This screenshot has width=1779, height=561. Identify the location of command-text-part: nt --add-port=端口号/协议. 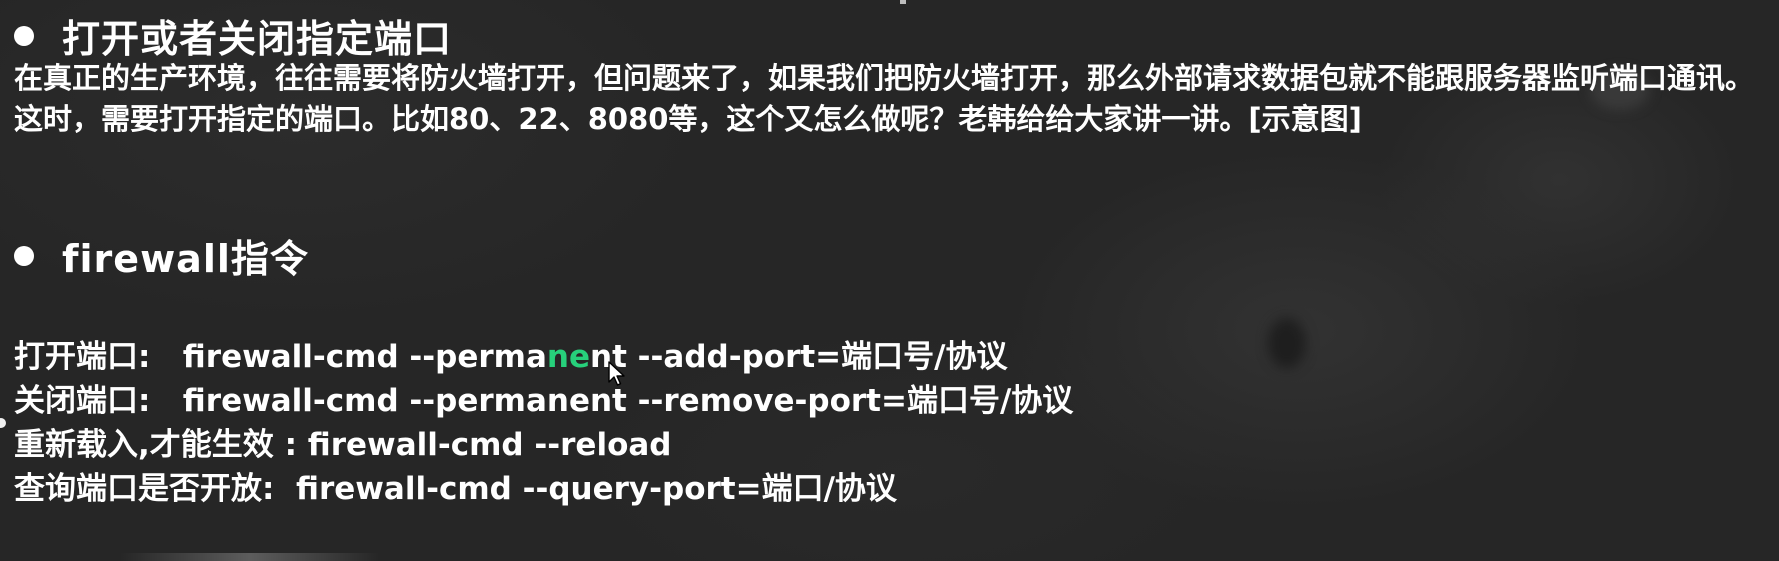
(799, 357).